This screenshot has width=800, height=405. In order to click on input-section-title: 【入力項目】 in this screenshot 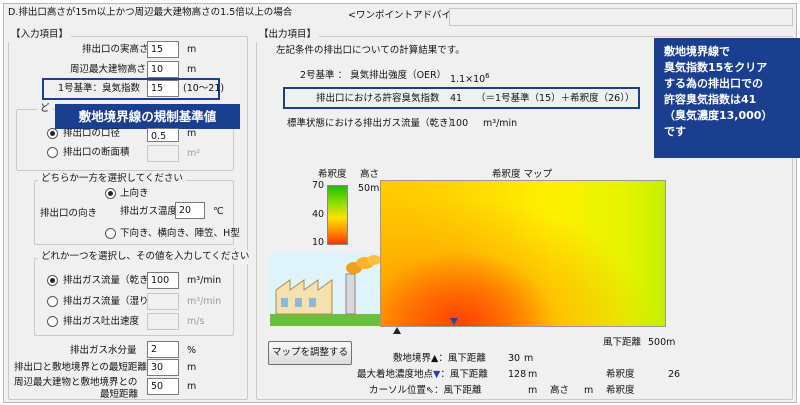, I will do `click(40, 35)`.